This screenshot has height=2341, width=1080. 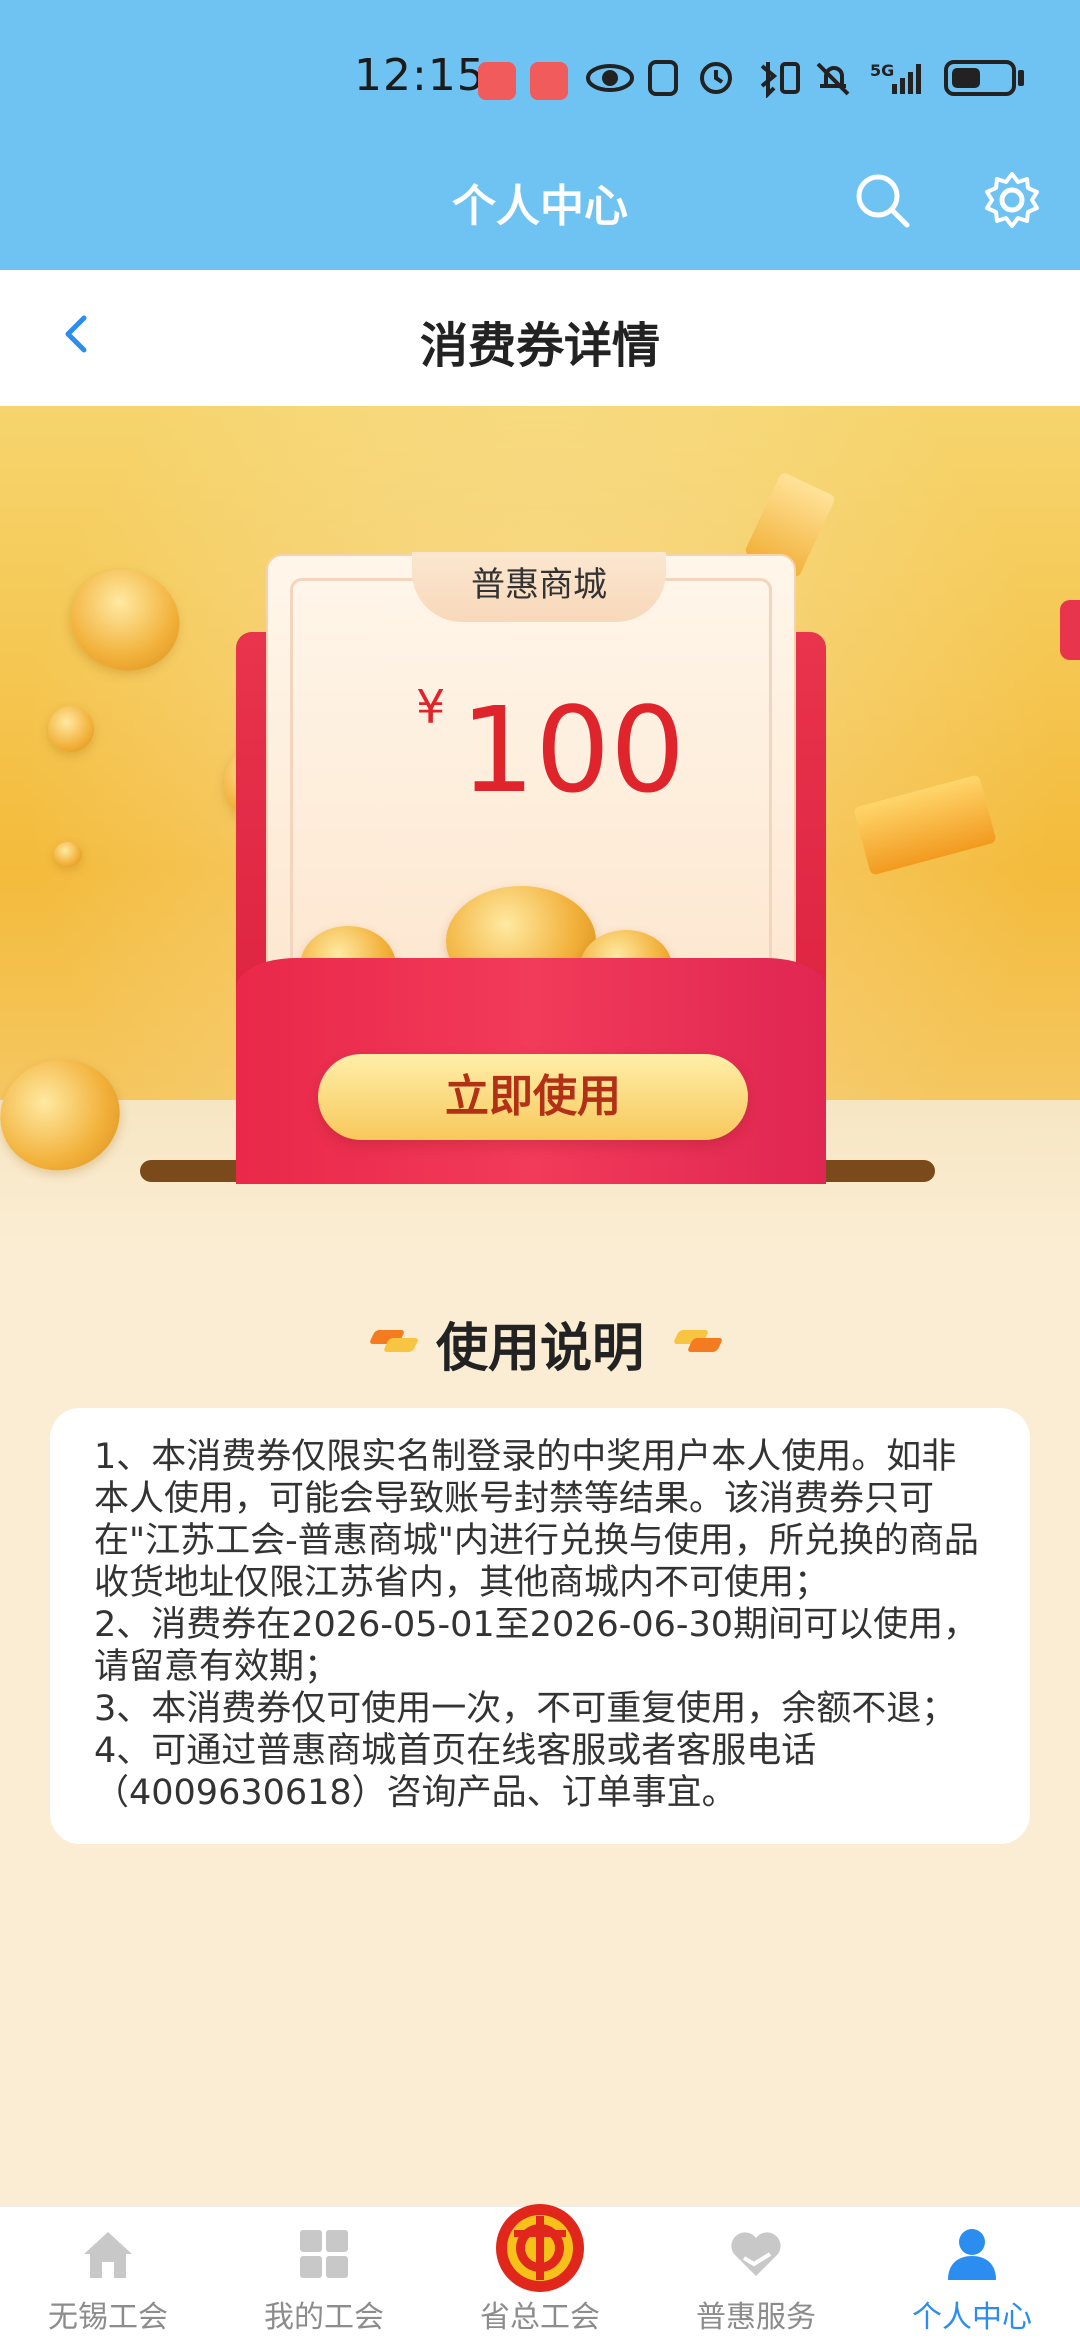 What do you see at coordinates (972, 2254) in the screenshot?
I see `person-icon` at bounding box center [972, 2254].